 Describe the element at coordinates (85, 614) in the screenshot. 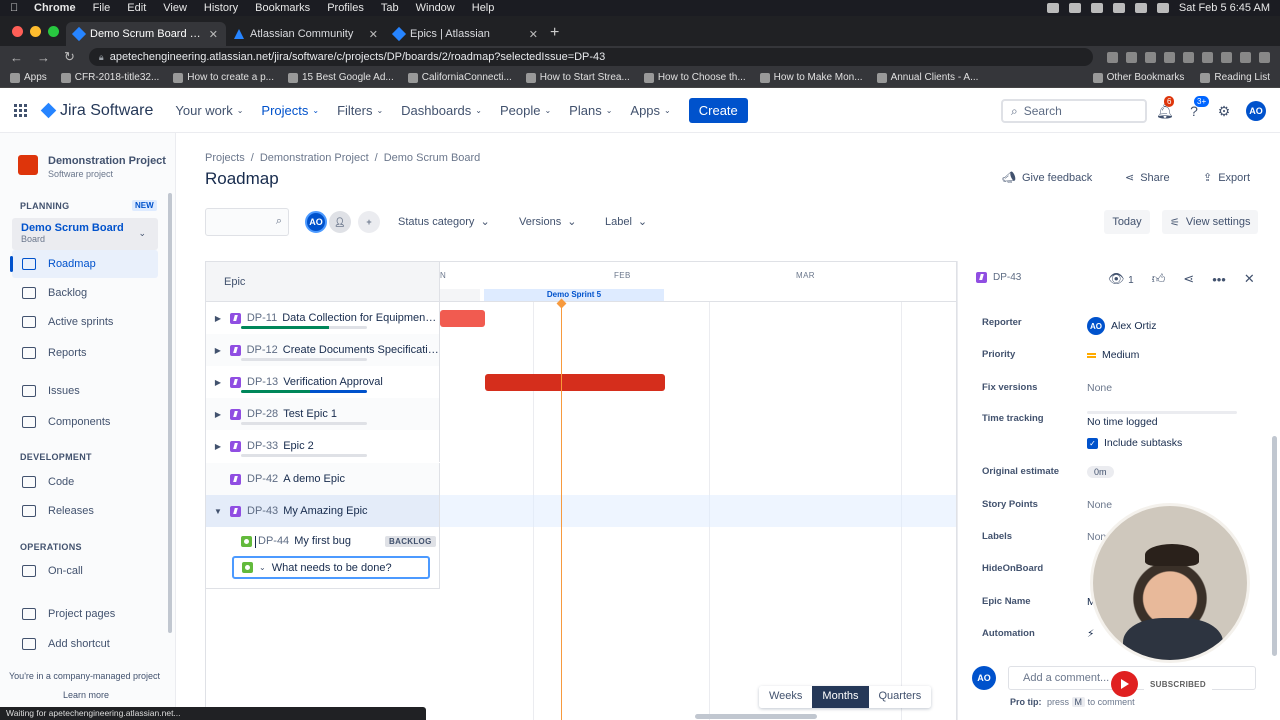

I see `sidebar-item-project-pages: Project pages` at that location.